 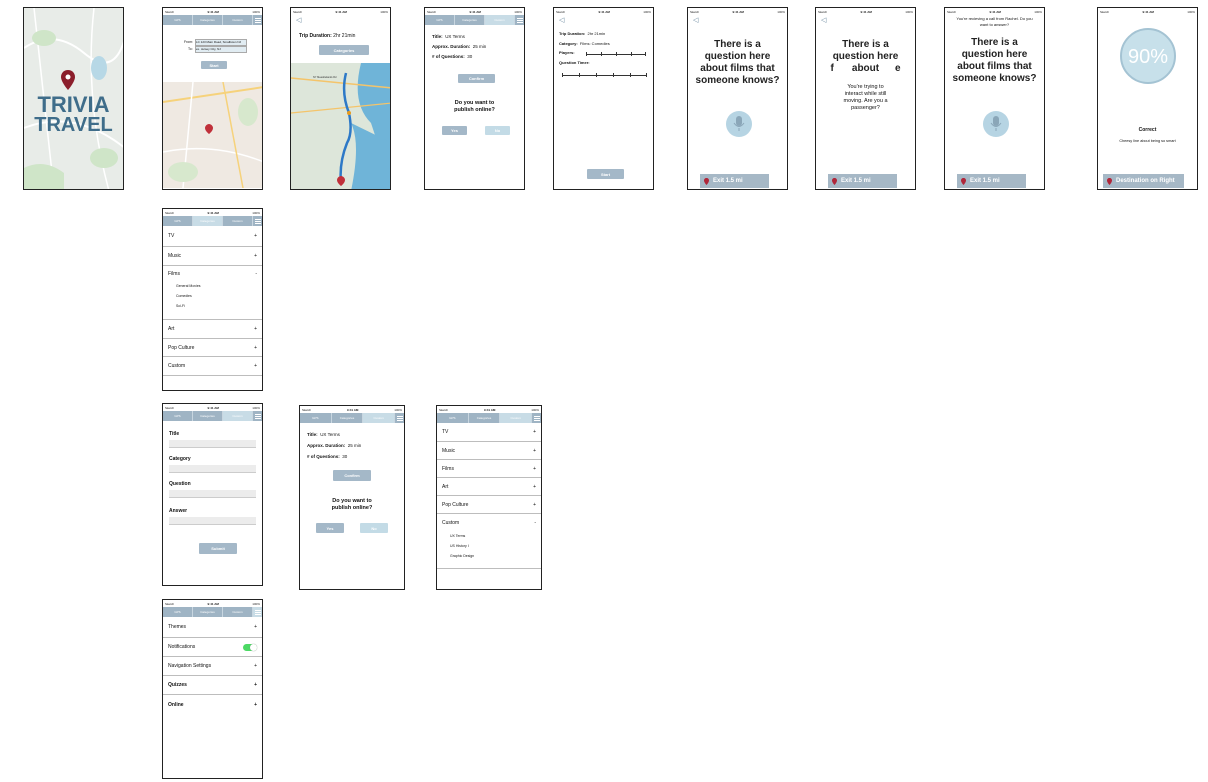 I want to click on subcategory-item: US History I, so click(x=489, y=546).